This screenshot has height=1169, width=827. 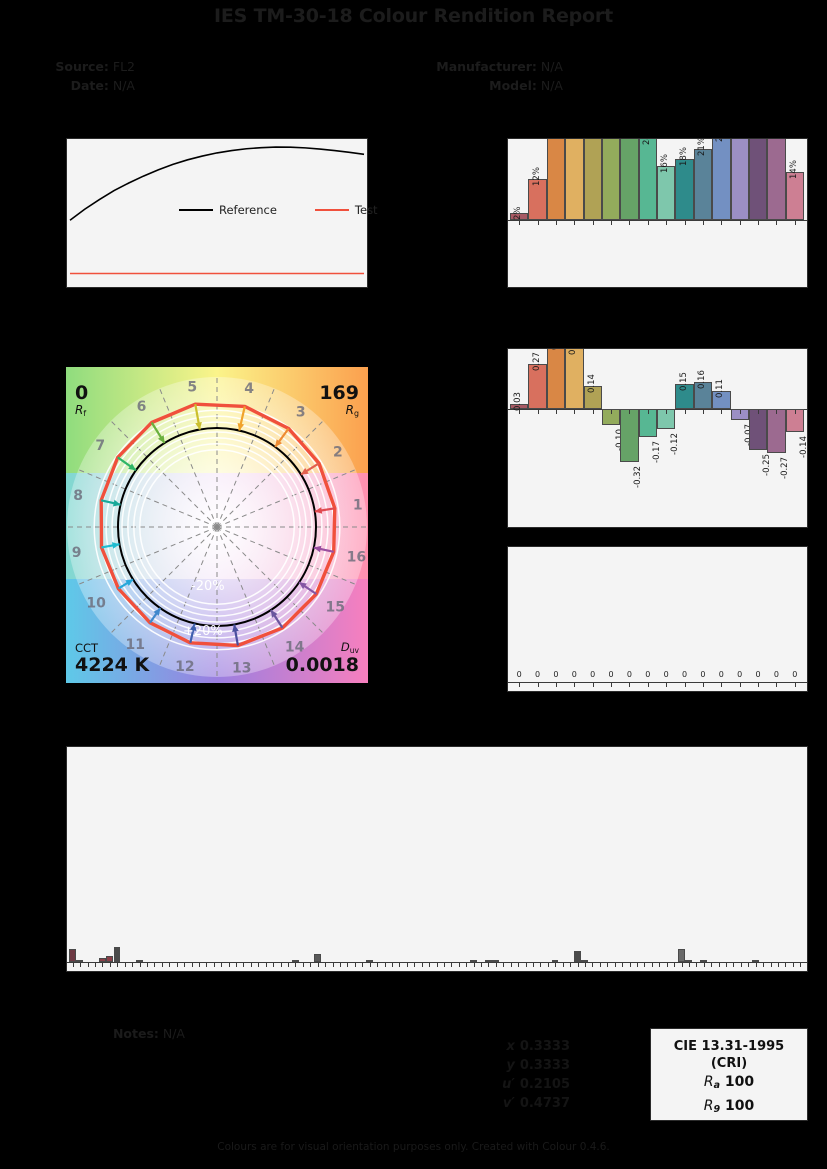 I want to click on chromaticity-value: 0.3333, so click(x=544, y=1065).